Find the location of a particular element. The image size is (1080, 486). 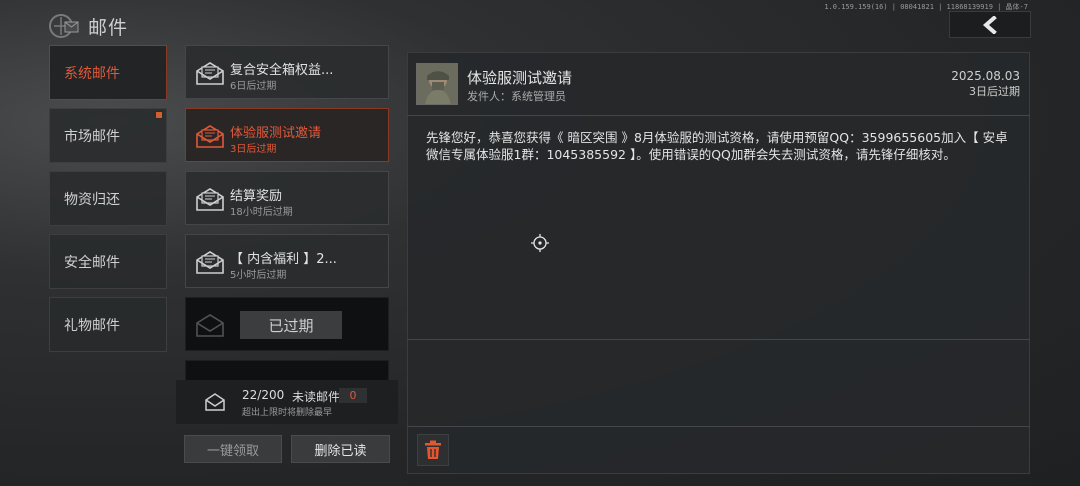

tab-label: 安全邮件 is located at coordinates (92, 262).